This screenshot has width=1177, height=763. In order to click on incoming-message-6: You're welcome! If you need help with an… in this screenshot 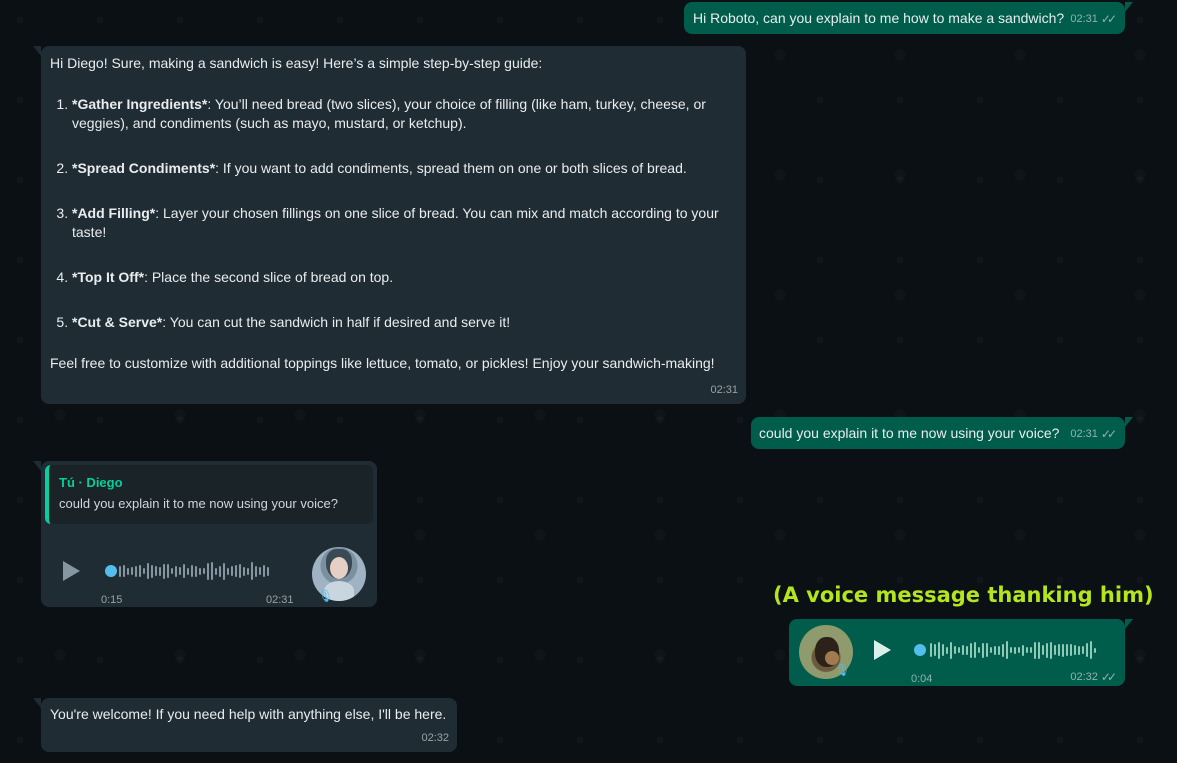, I will do `click(245, 725)`.